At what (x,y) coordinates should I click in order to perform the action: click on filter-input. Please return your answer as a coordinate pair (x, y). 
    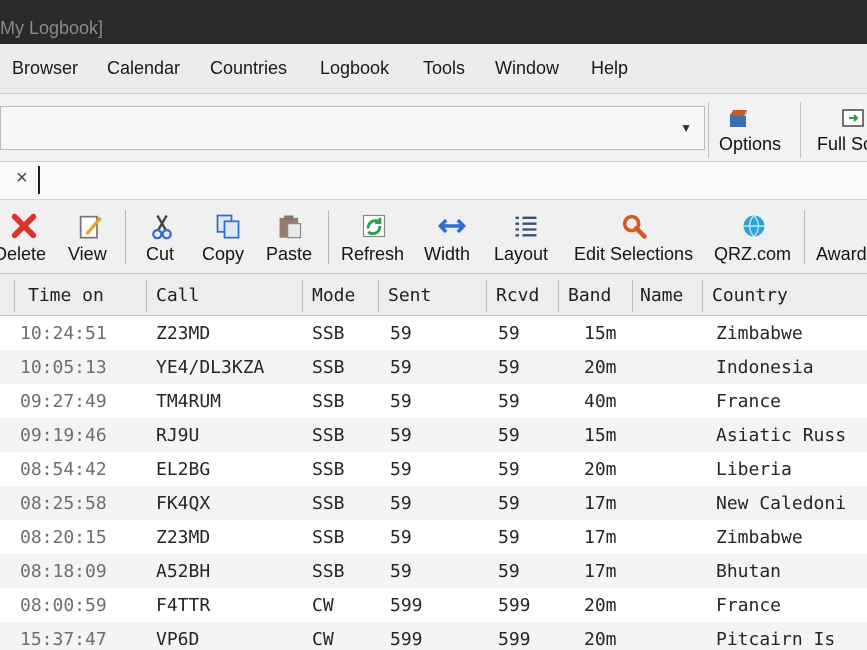
    Looking at the image, I should click on (39, 180).